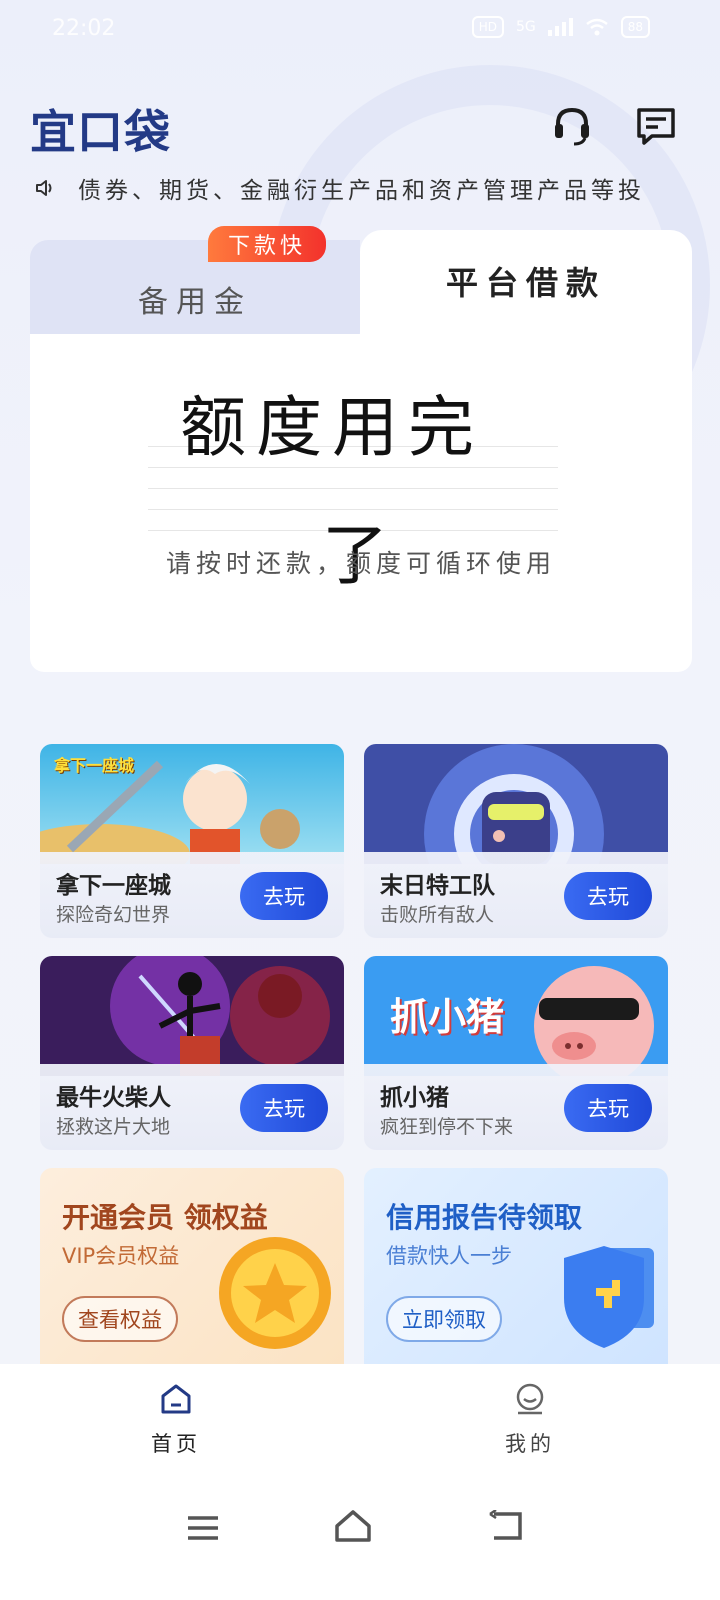 Image resolution: width=720 pixels, height=1600 pixels. Describe the element at coordinates (530, 1444) in the screenshot. I see `nav-profile-label: 我的` at that location.